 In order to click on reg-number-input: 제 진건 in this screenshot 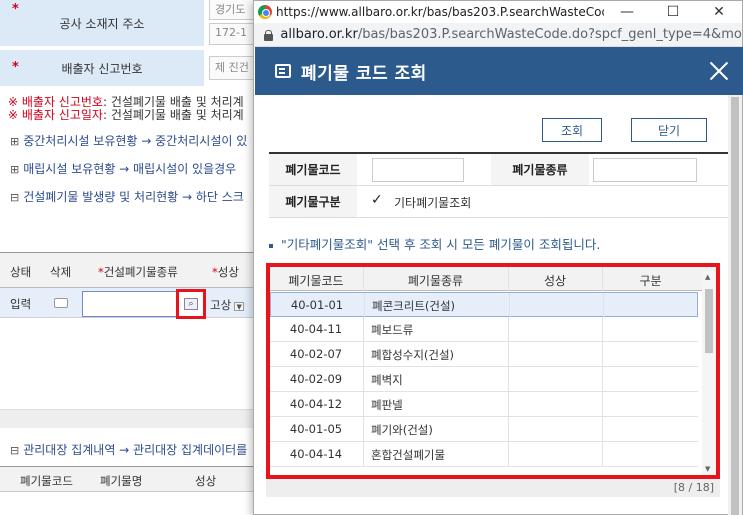, I will do `click(234, 68)`.